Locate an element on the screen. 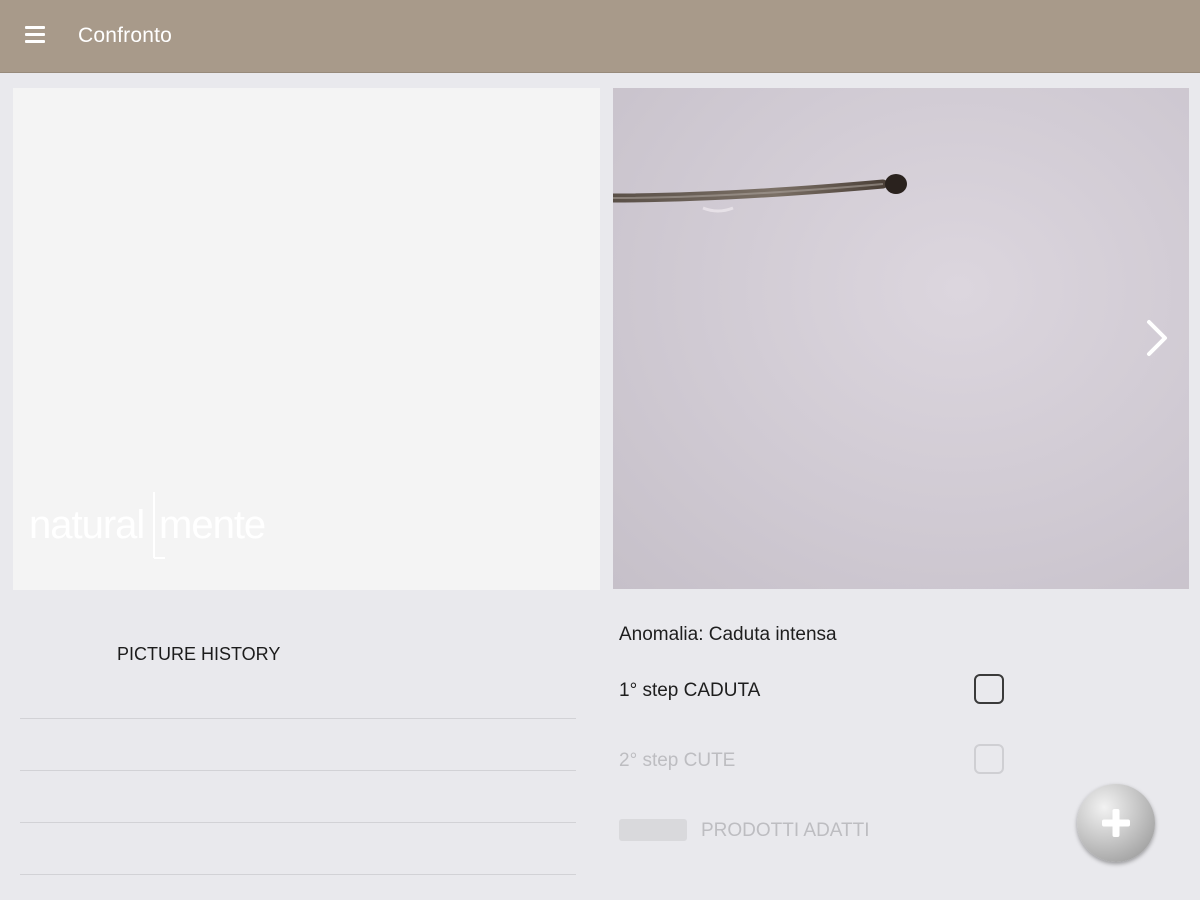 The width and height of the screenshot is (1200, 900). add-button is located at coordinates (1116, 823).